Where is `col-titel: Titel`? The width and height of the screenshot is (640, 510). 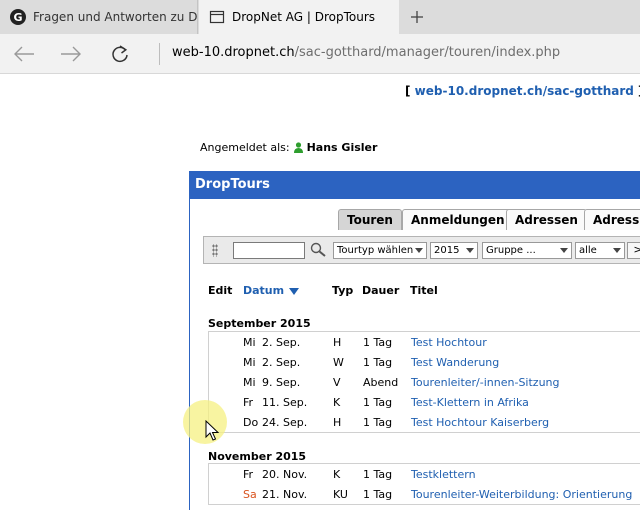
col-titel: Titel is located at coordinates (424, 290).